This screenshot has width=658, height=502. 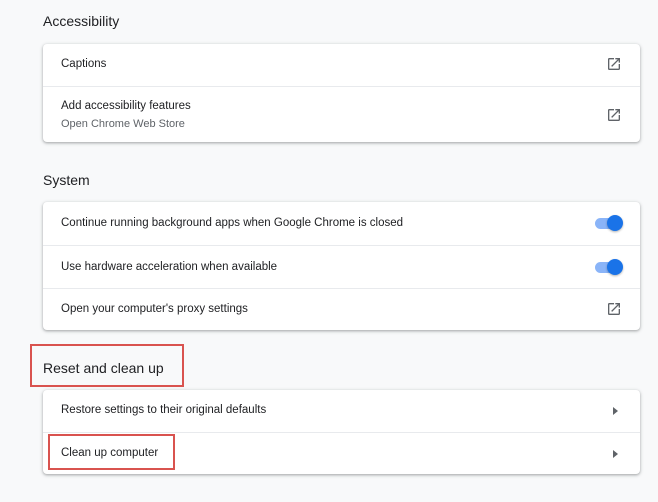 I want to click on add-accessibility-features-label: Add accessibility features, so click(x=126, y=106).